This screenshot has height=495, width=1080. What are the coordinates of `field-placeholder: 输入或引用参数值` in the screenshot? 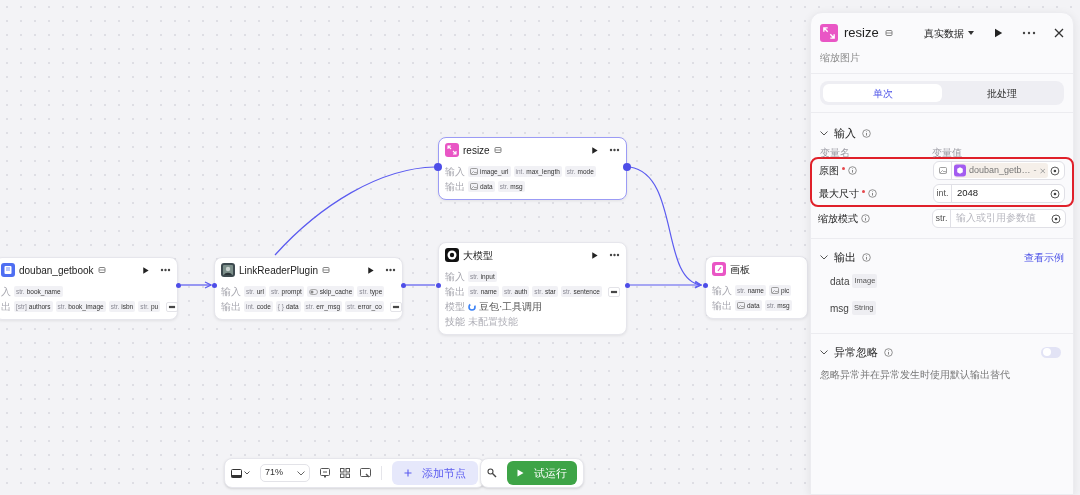 It's located at (996, 218).